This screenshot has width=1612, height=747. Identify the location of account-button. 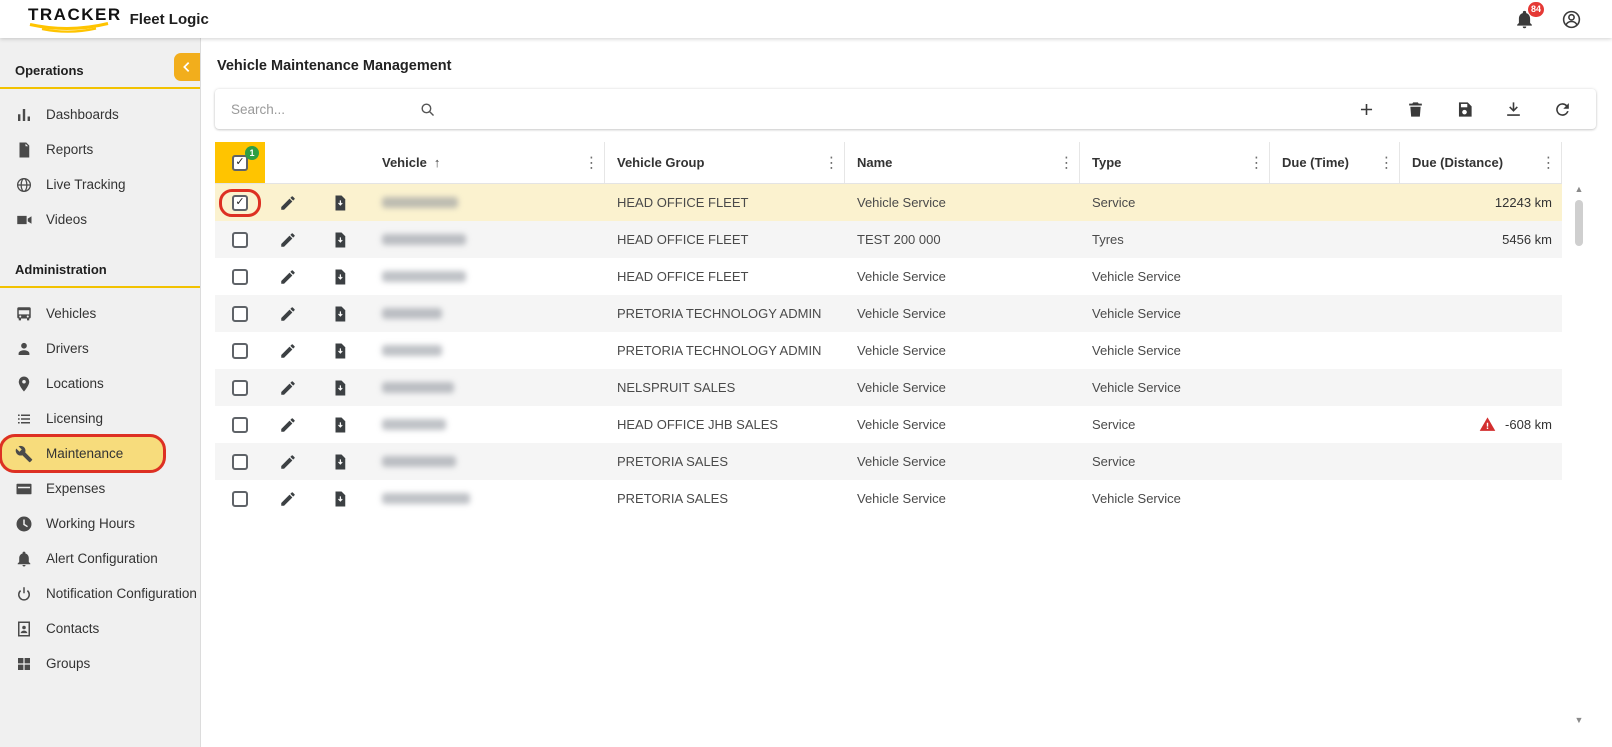
(1571, 19).